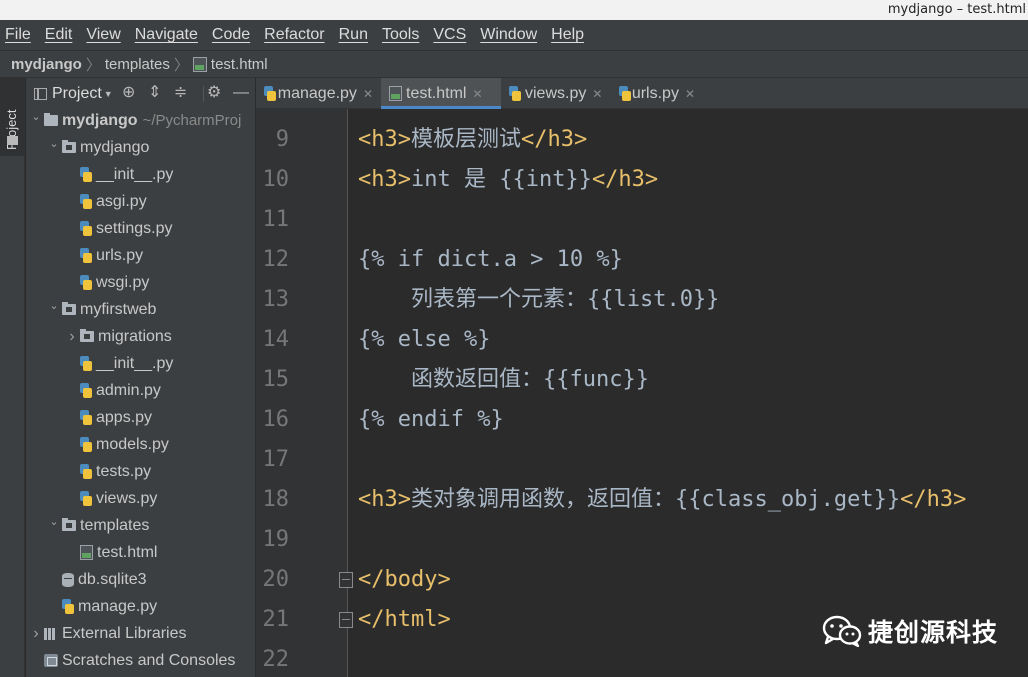 Image resolution: width=1028 pixels, height=677 pixels. What do you see at coordinates (128, 93) in the screenshot?
I see `locate-file-icon: ⊕` at bounding box center [128, 93].